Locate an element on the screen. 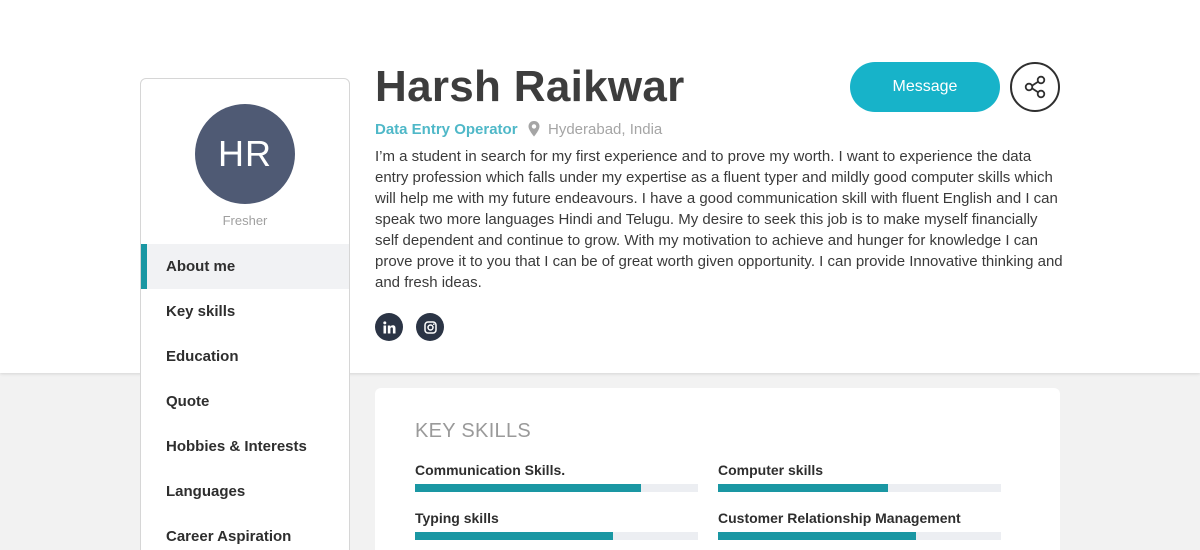 Image resolution: width=1200 pixels, height=550 pixels. location-pin-icon is located at coordinates (534, 129).